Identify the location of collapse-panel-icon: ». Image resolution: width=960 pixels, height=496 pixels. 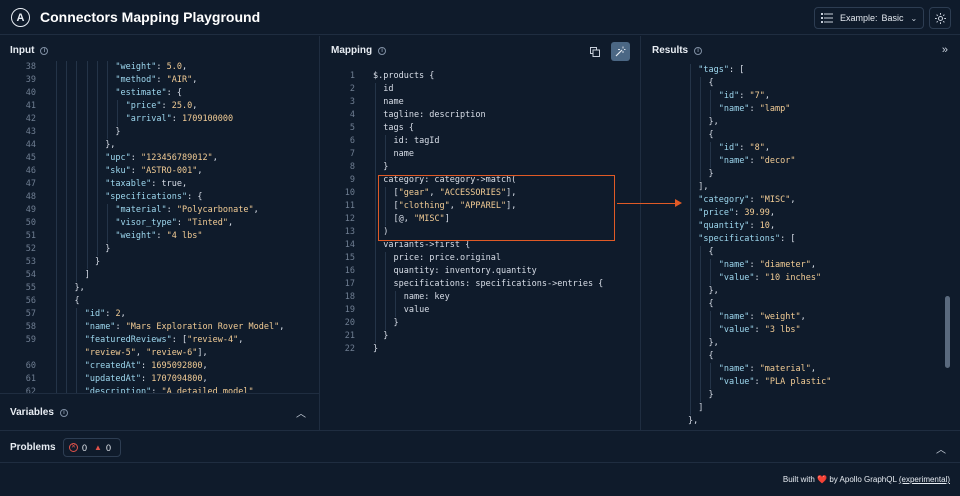
(945, 50).